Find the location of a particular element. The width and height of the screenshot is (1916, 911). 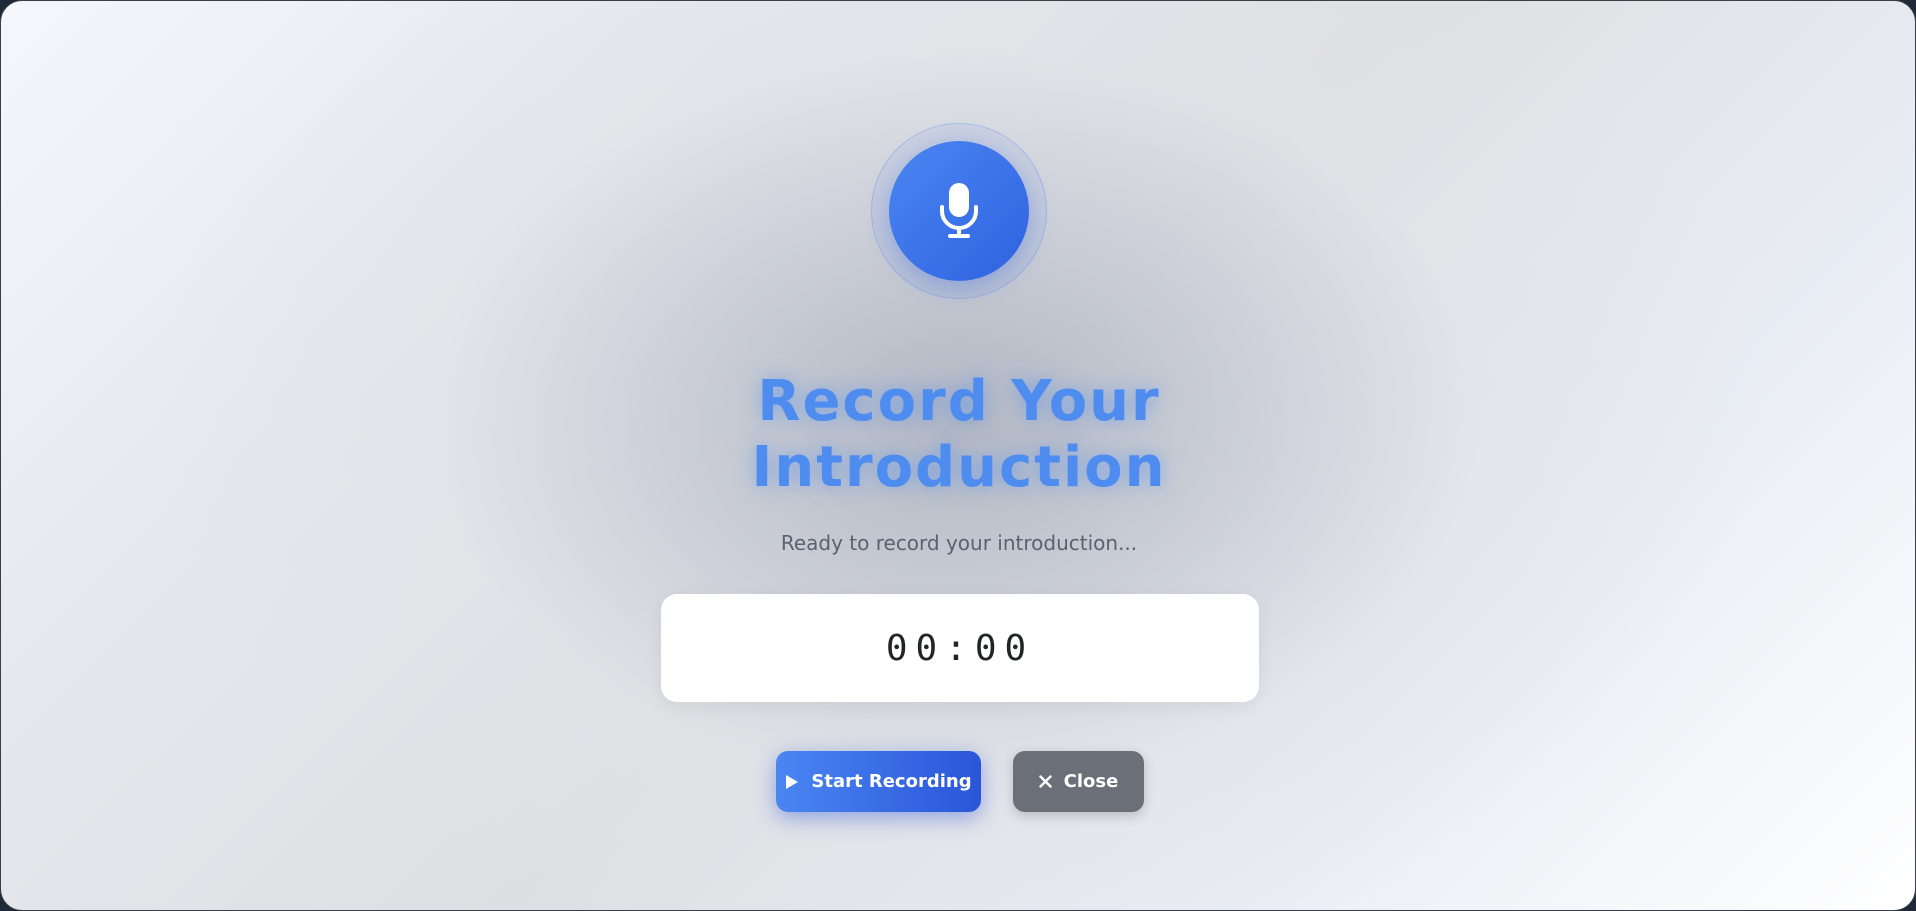

start-recording-label: Start Recording is located at coordinates (891, 781).